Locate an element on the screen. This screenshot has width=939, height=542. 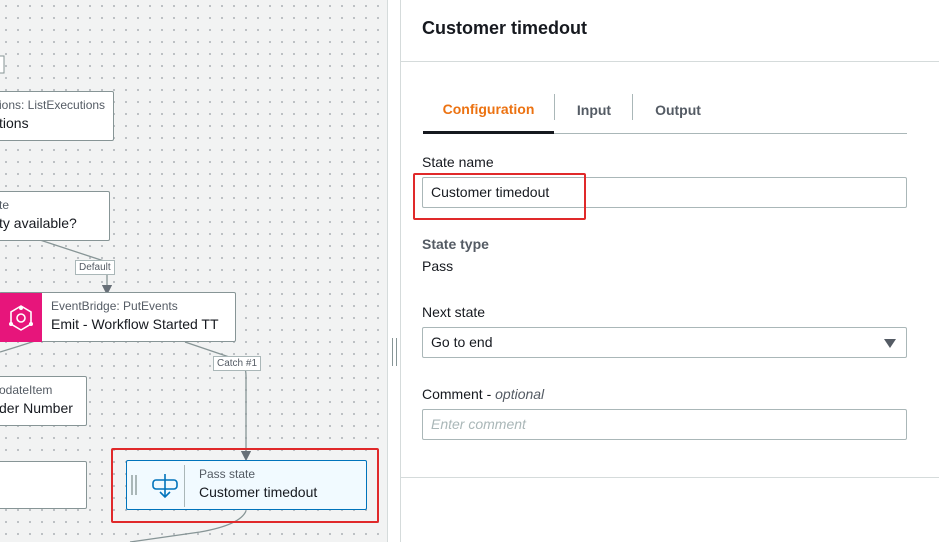
next-state-label: Next state is located at coordinates (454, 312).